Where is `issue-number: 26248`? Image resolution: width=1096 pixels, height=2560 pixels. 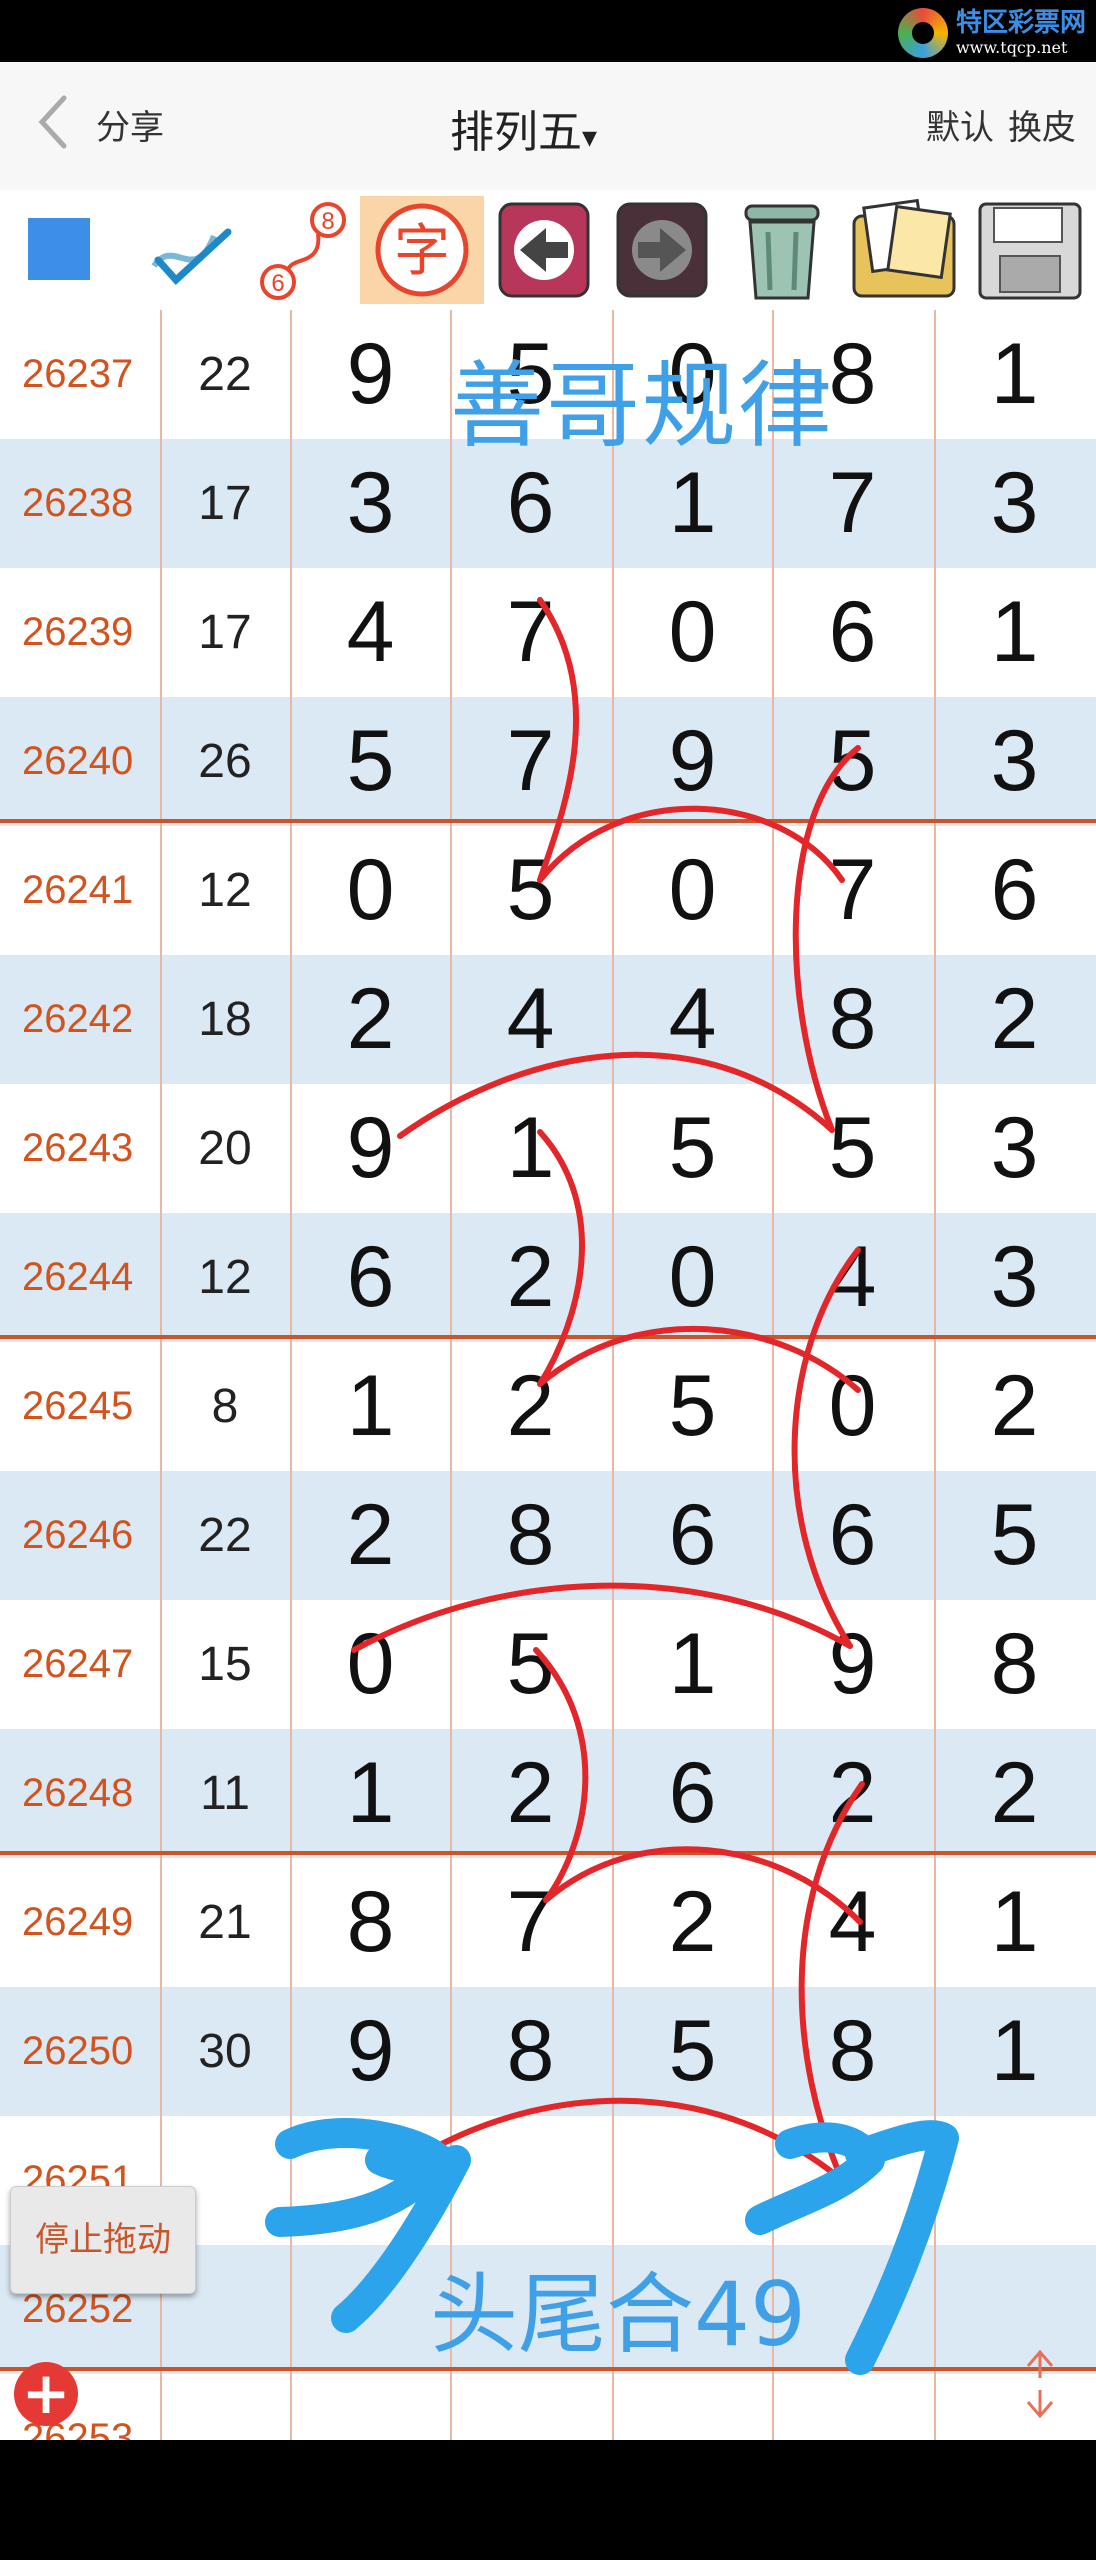 issue-number: 26248 is located at coordinates (78, 1793).